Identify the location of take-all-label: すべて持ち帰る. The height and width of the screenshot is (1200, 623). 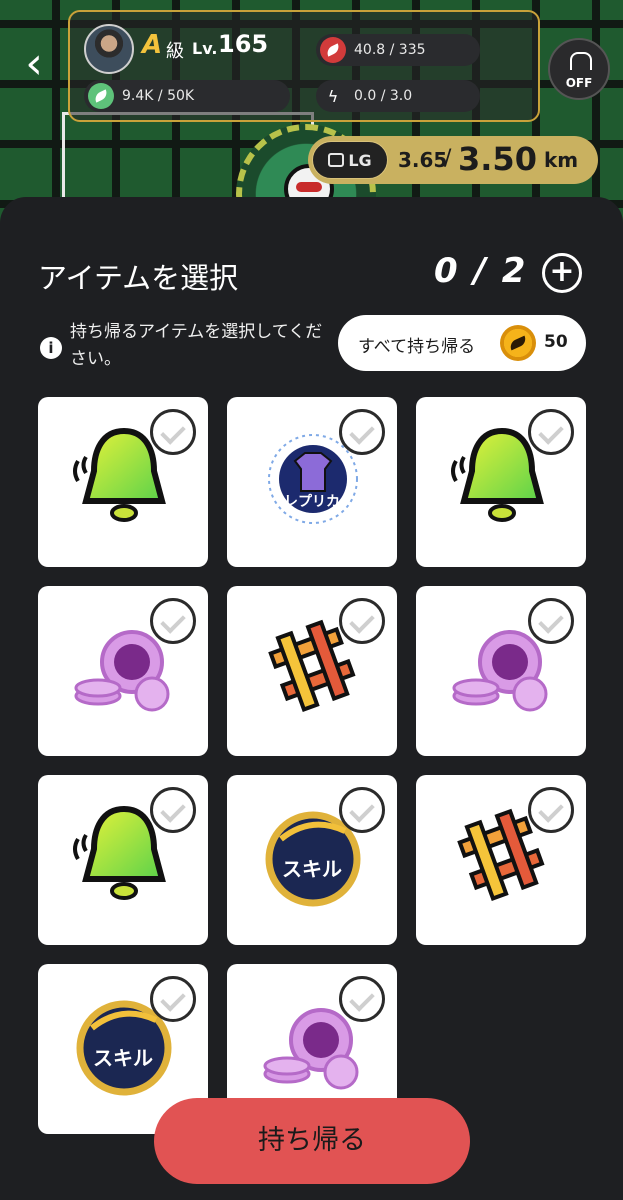
(417, 347).